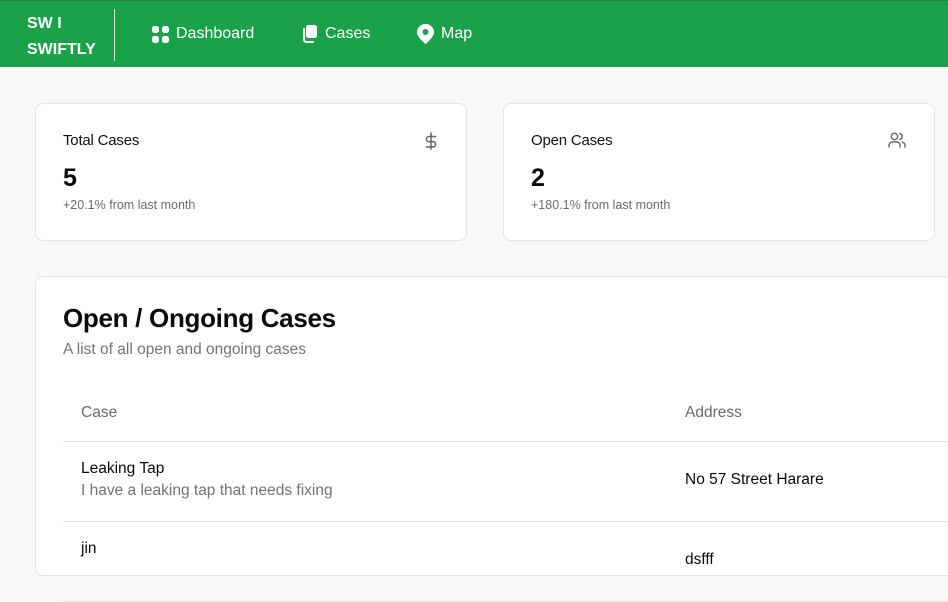 The width and height of the screenshot is (948, 602). I want to click on dashboard-grid-icon, so click(160, 34).